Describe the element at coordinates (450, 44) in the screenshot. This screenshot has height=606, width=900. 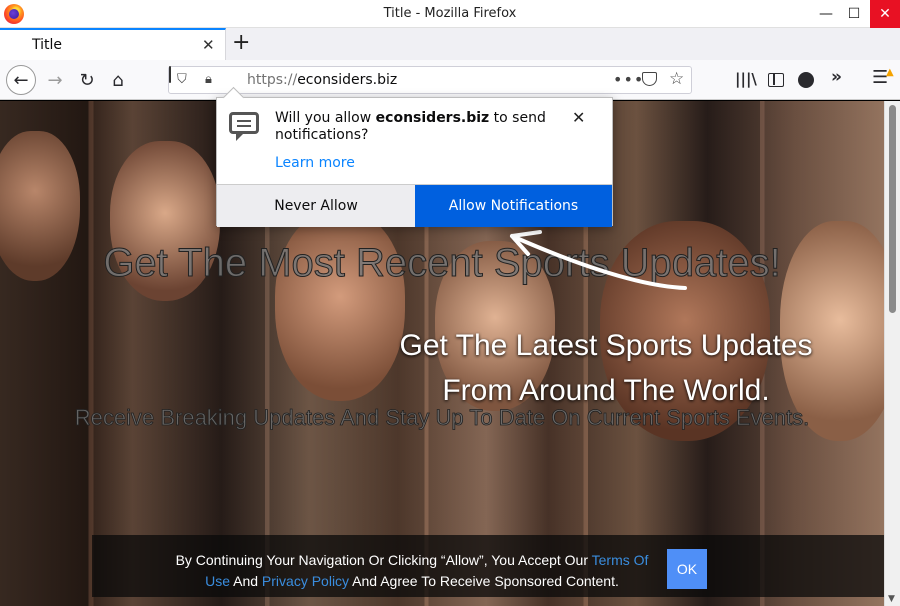
I see `tab-strip: Title ✕ +` at that location.